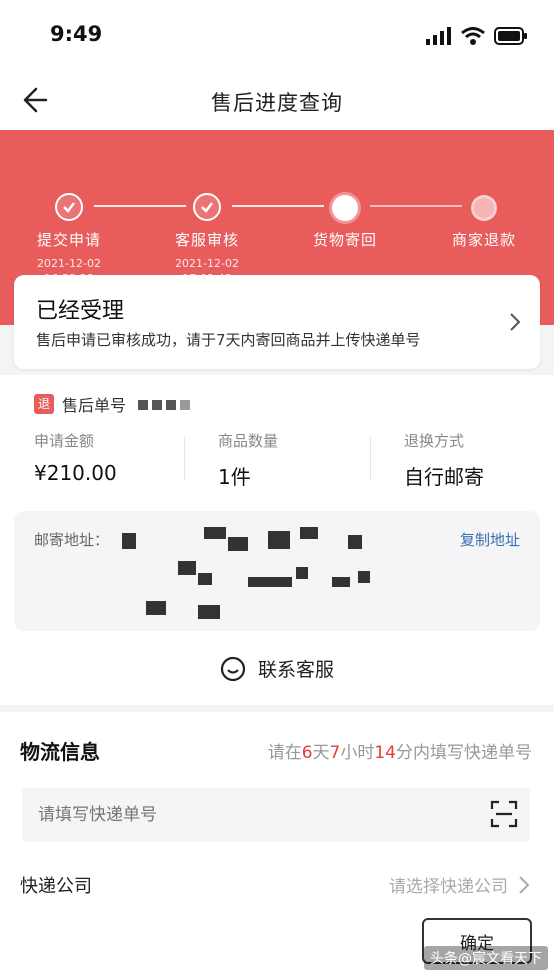  What do you see at coordinates (162, 404) in the screenshot?
I see `order-number-masked` at bounding box center [162, 404].